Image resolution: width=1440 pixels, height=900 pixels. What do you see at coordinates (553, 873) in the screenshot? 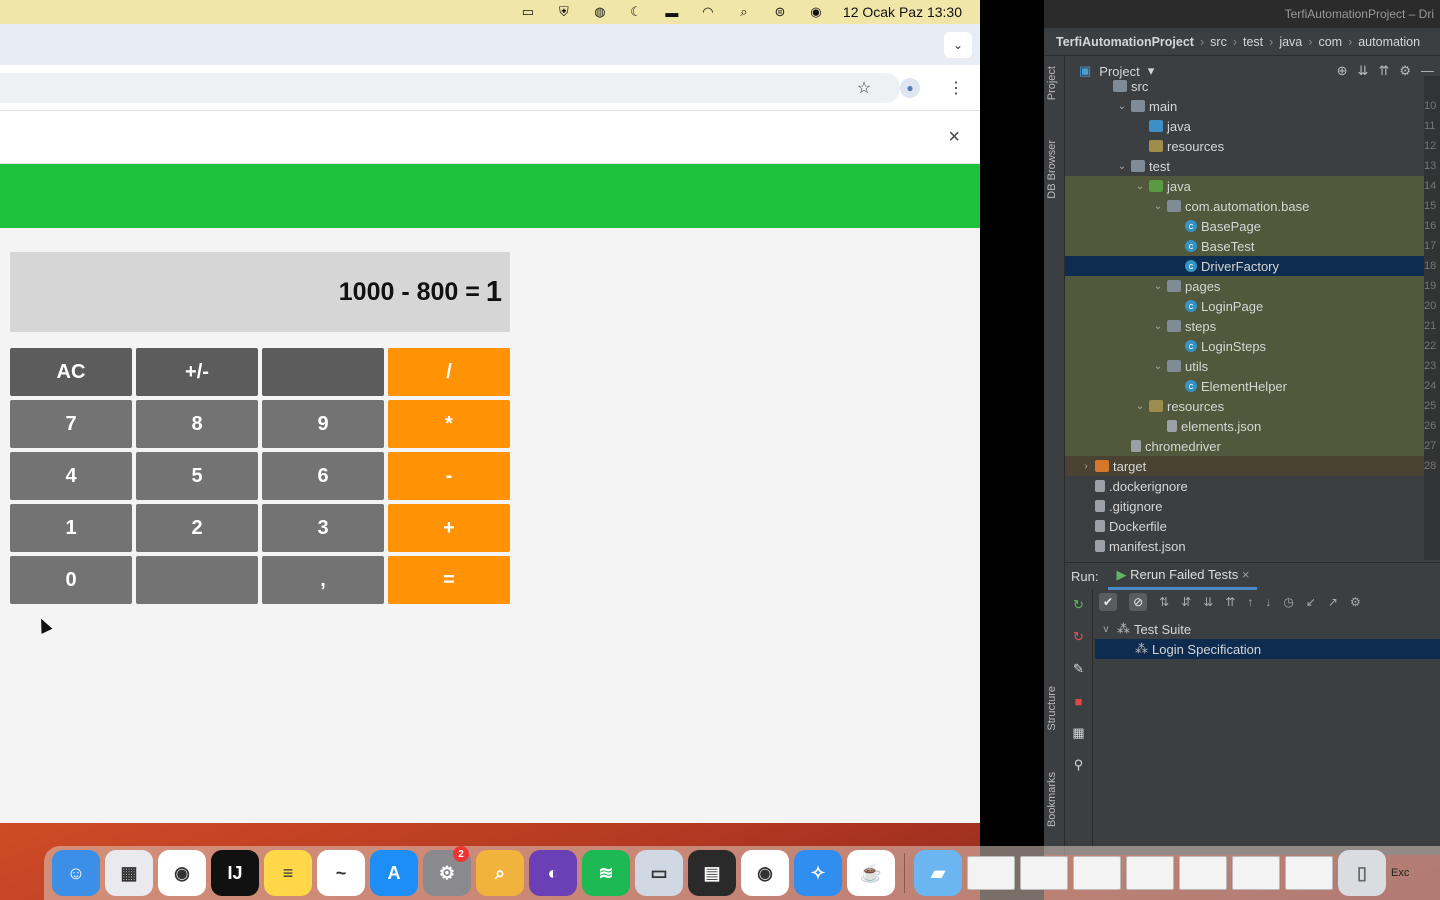
I see `dock-arc-icon: ◐` at bounding box center [553, 873].